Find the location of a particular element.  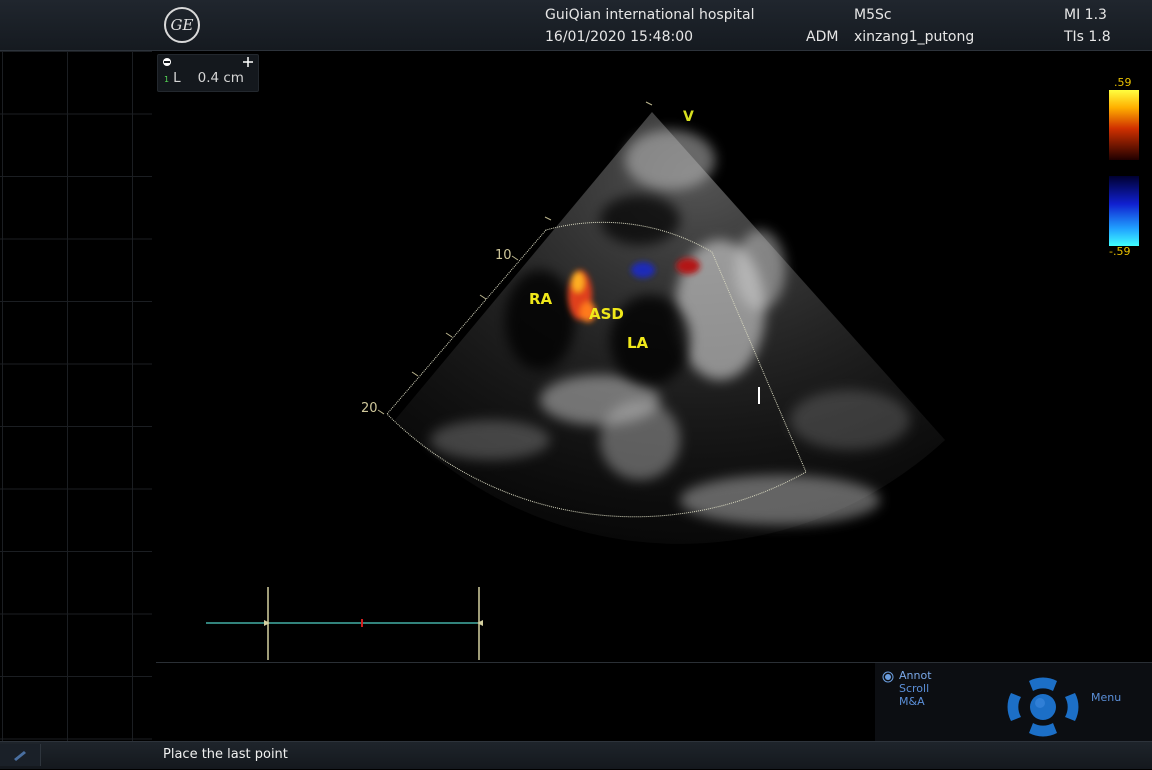

status-message: Place the last point is located at coordinates (225, 754).